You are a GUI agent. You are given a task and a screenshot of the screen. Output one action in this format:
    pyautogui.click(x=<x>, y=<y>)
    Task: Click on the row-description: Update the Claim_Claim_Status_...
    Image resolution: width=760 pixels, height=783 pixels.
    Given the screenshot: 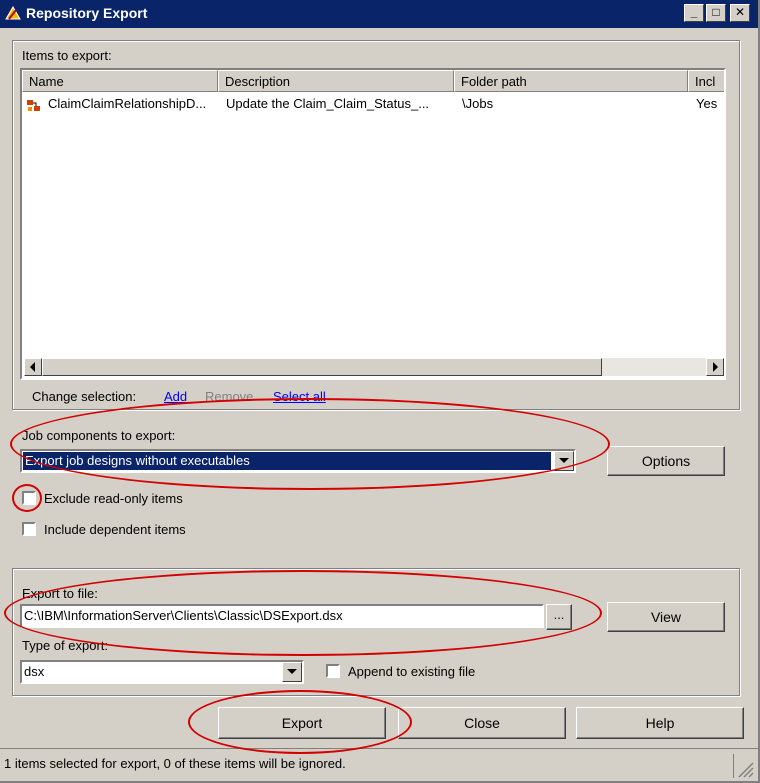 What is the action you would take?
    pyautogui.click(x=328, y=103)
    